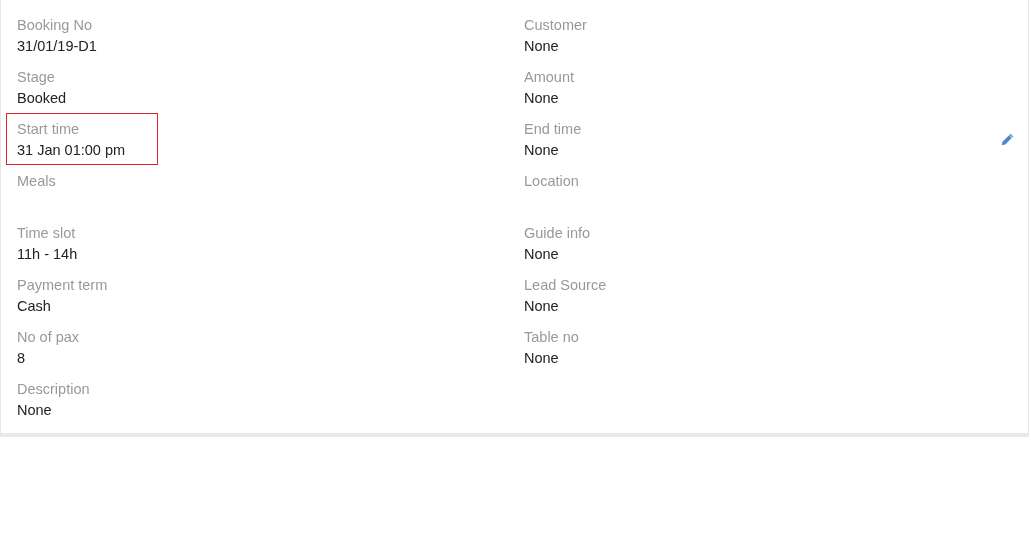 This screenshot has width=1031, height=540. I want to click on pencil-icon, so click(1007, 139).